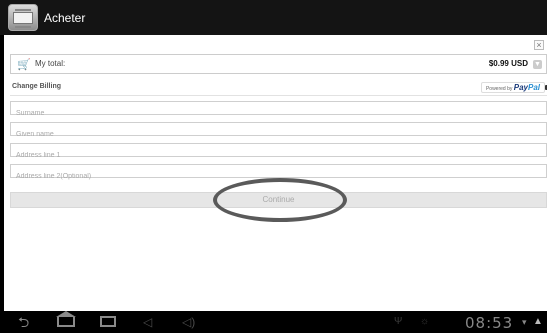  I want to click on paypal-logo-pal: Pal, so click(533, 87).